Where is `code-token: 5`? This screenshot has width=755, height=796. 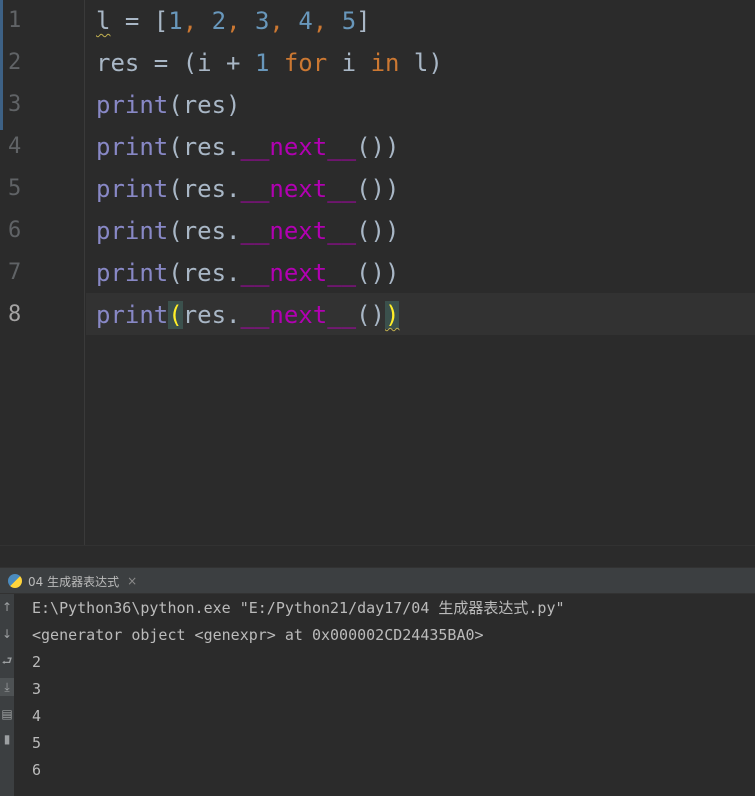 code-token: 5 is located at coordinates (349, 21).